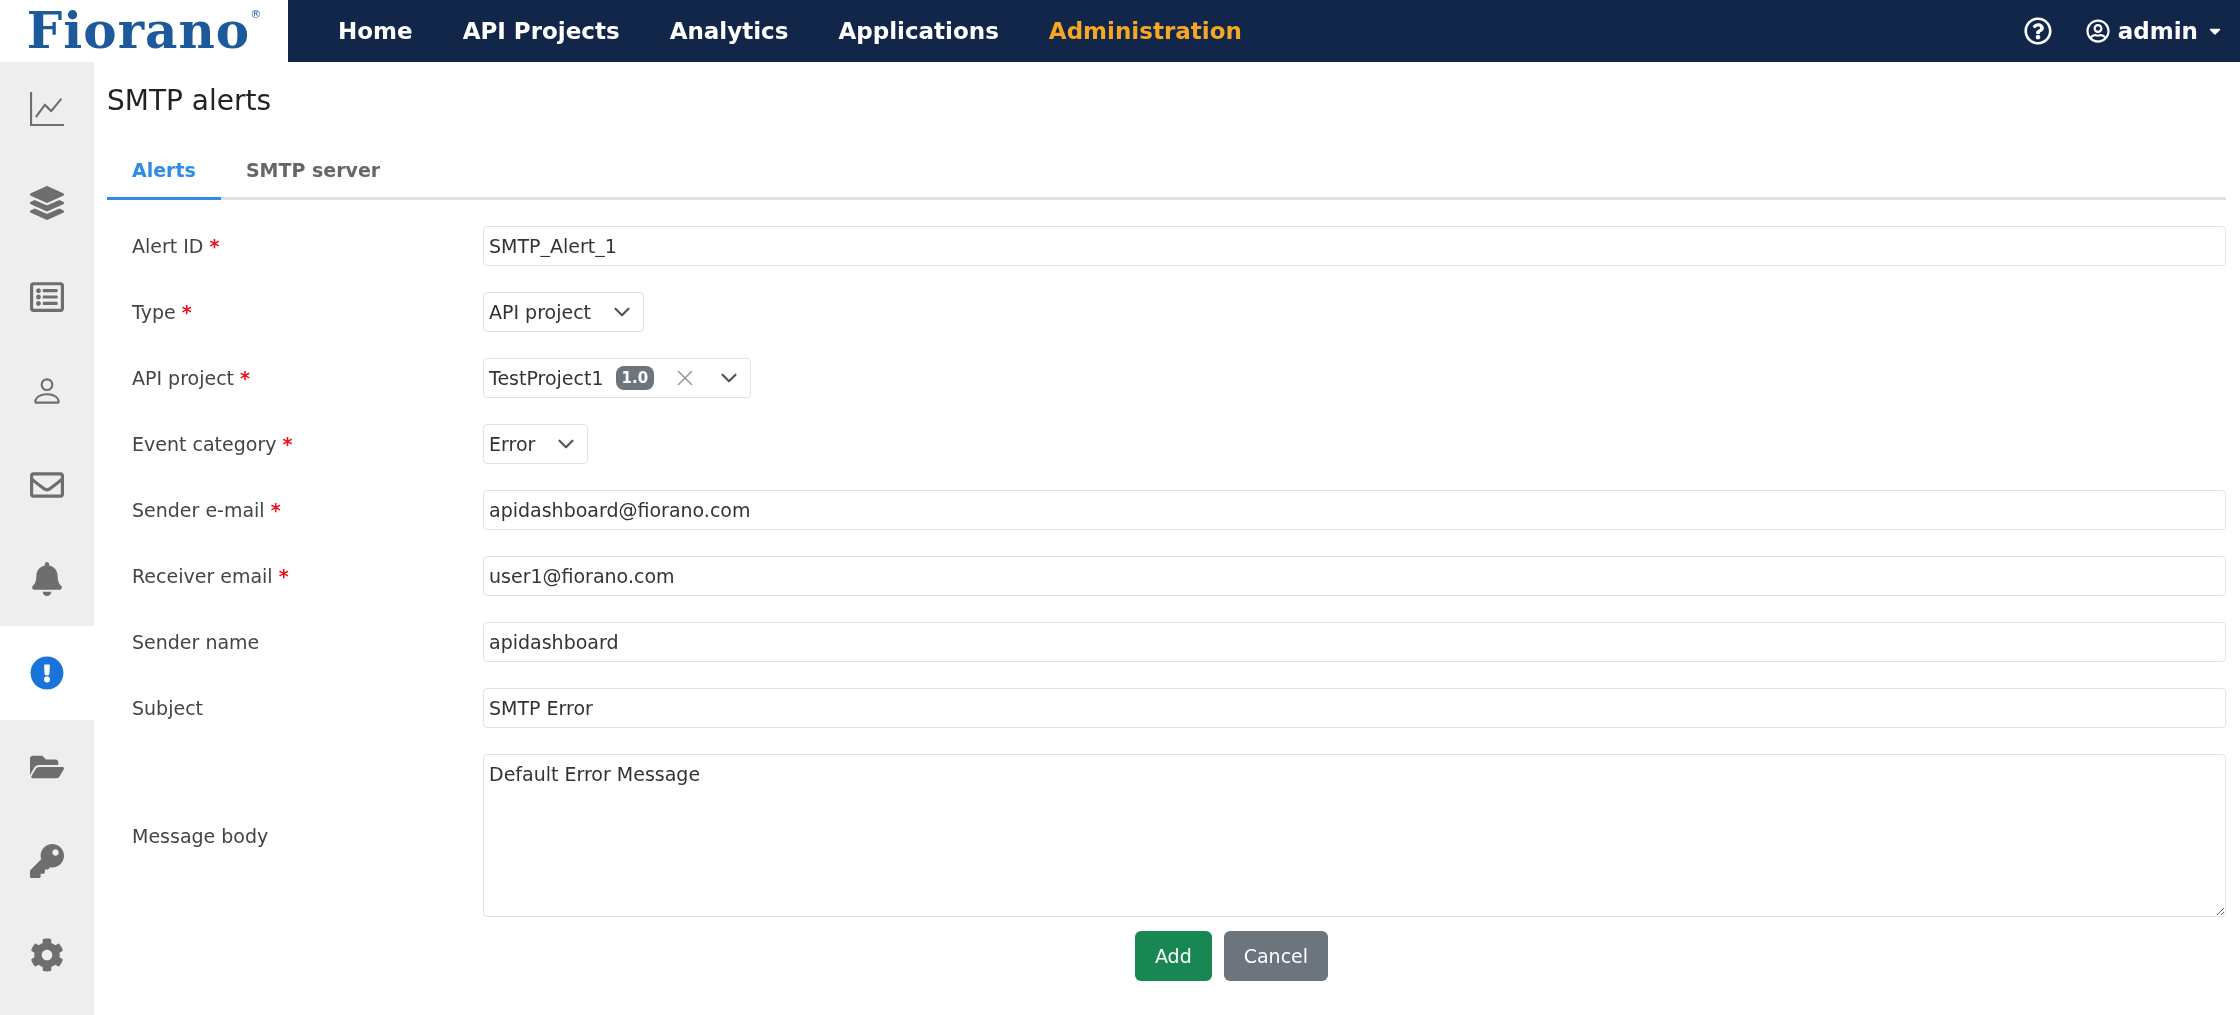 The height and width of the screenshot is (1015, 2240). Describe the element at coordinates (1354, 246) in the screenshot. I see `text-field: SMTP_Alert_1` at that location.